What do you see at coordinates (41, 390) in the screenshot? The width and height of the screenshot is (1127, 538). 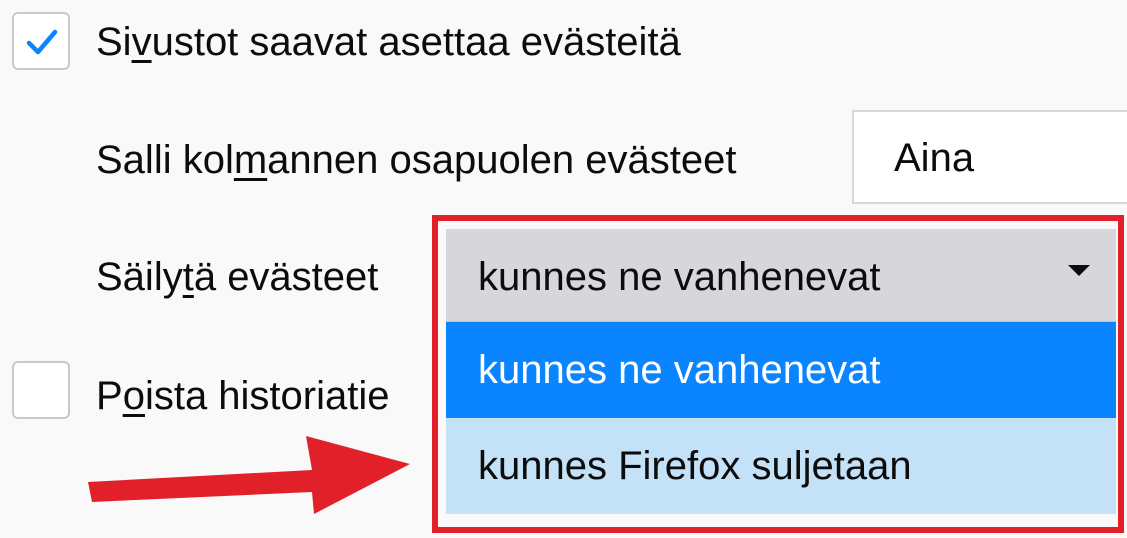 I see `clear-history-checkbox` at bounding box center [41, 390].